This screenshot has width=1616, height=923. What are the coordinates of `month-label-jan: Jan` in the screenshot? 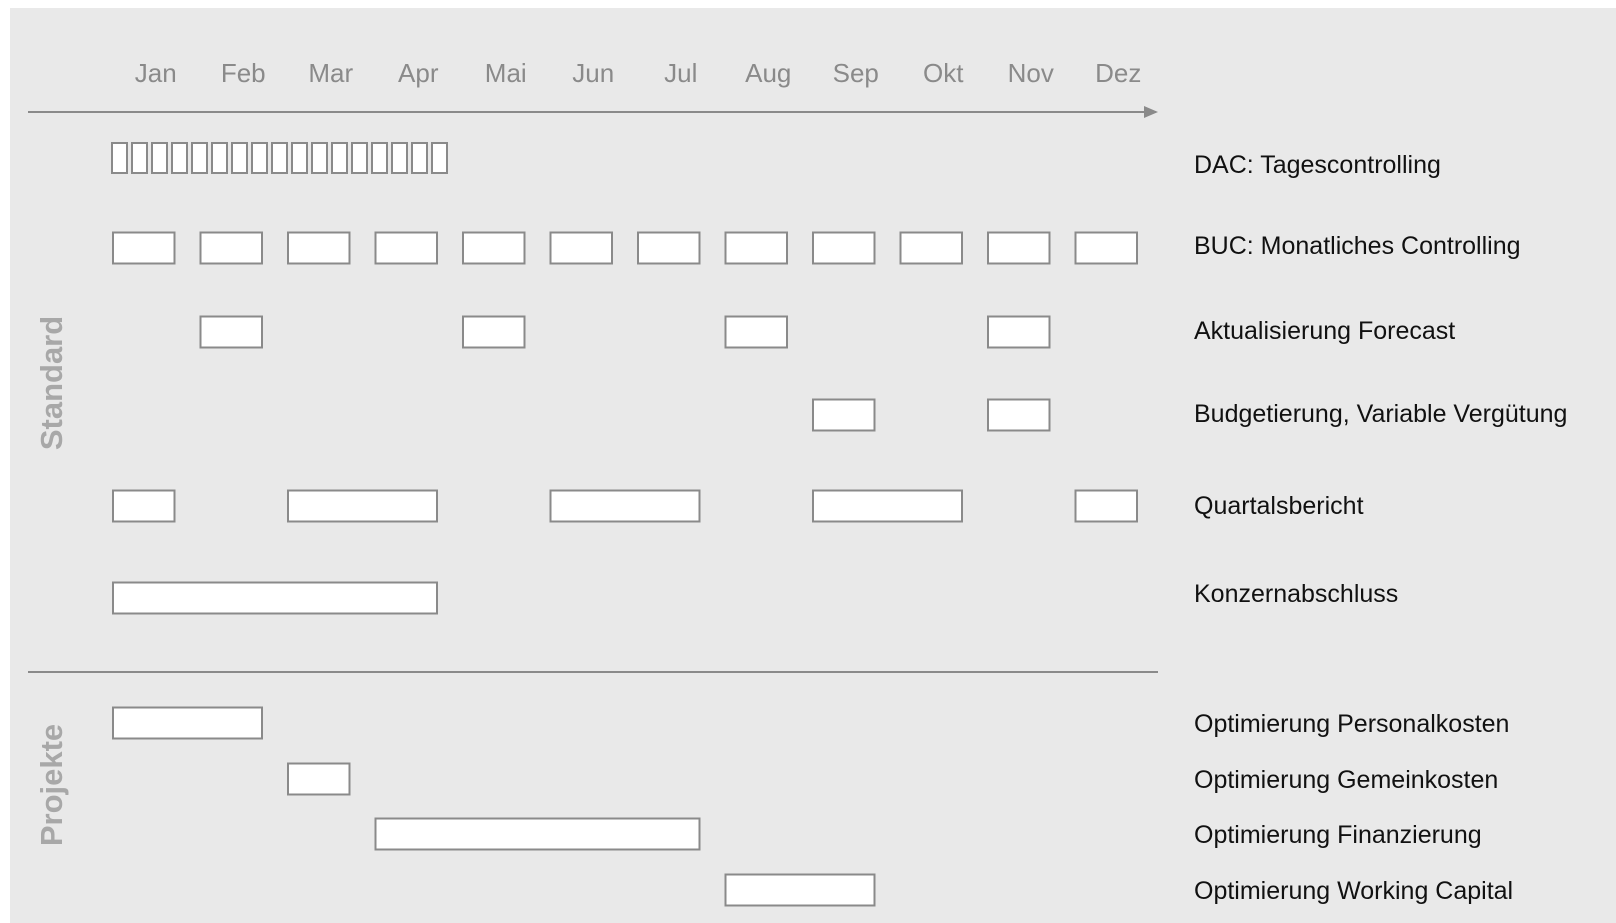 It's located at (156, 73).